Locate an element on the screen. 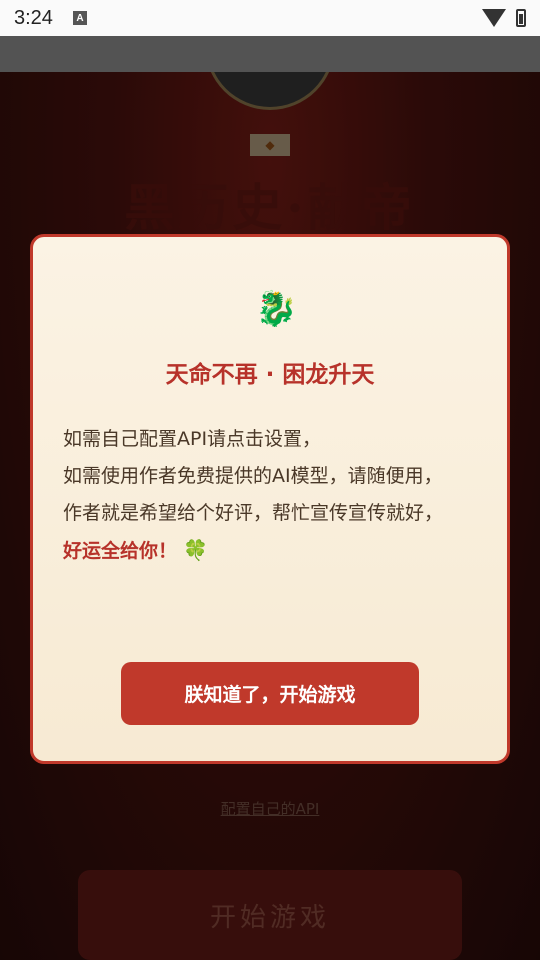  status-time: 3:24 is located at coordinates (33, 17).